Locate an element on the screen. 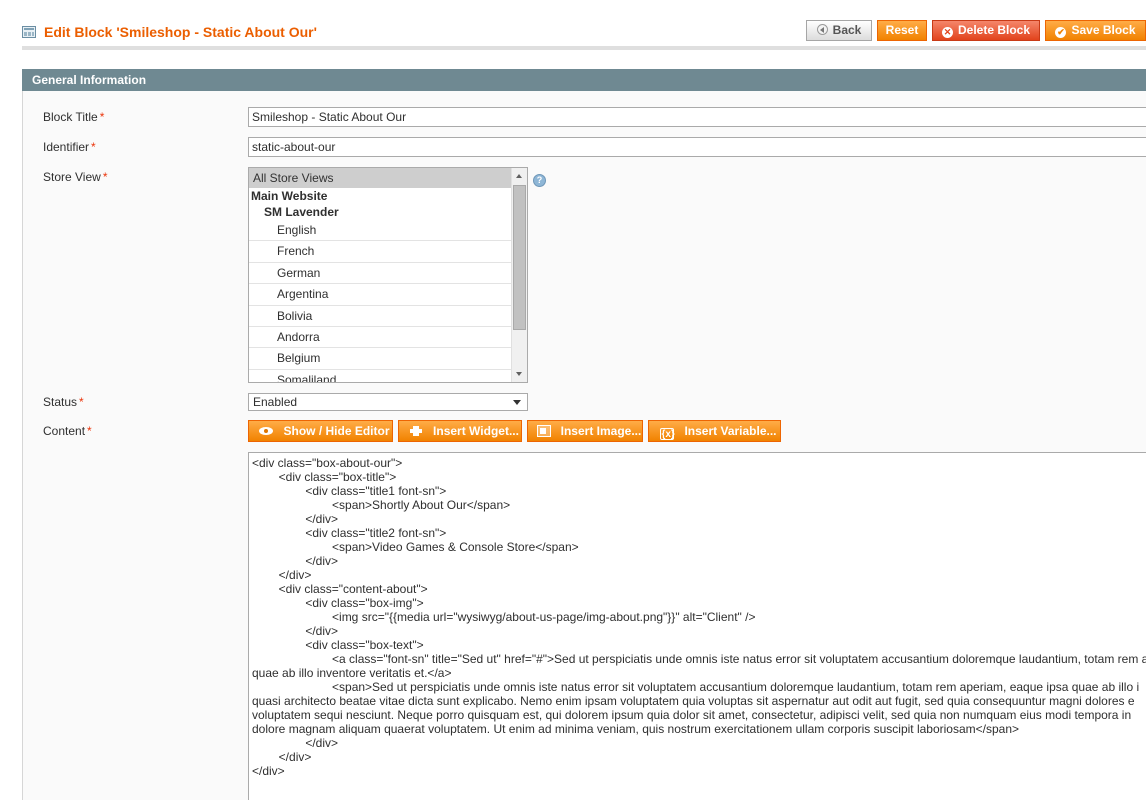 This screenshot has width=1146, height=800. fieldset-legend: General Information is located at coordinates (584, 80).